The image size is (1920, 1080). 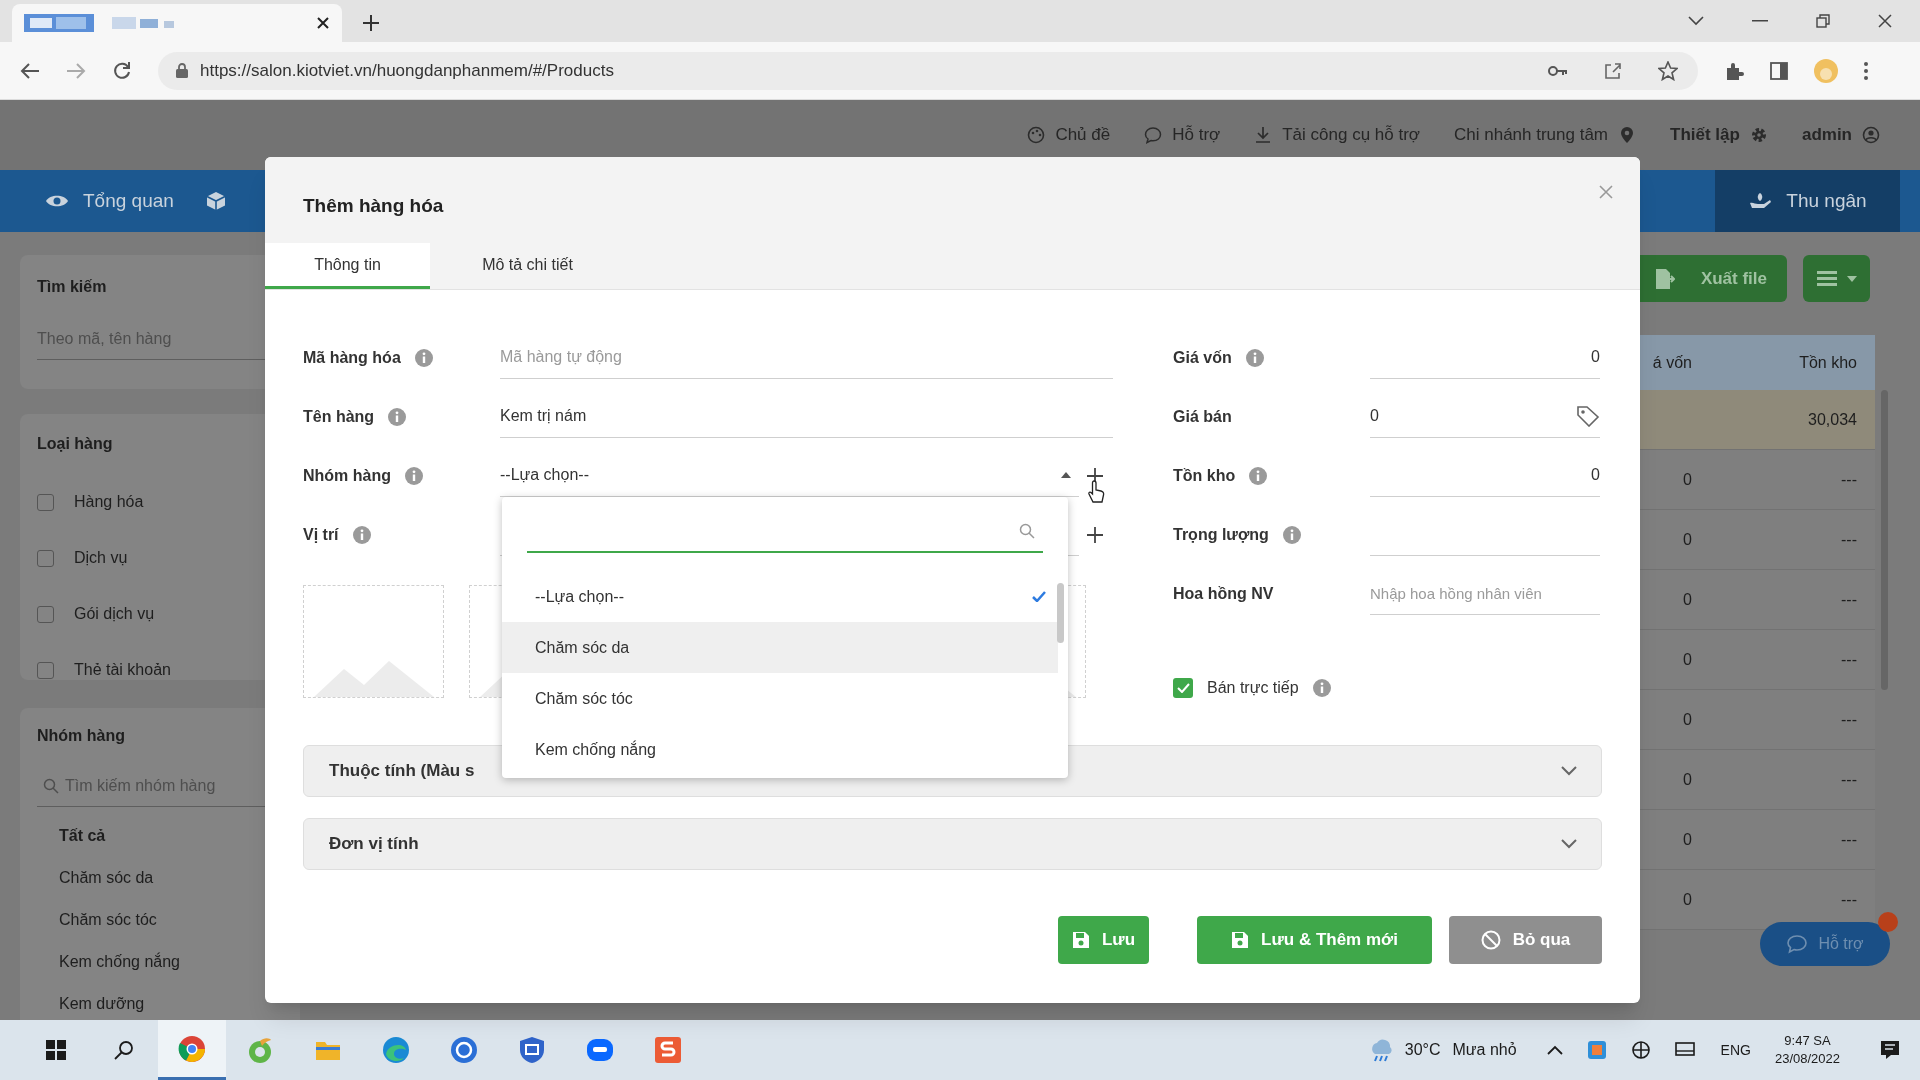 I want to click on select-field: --Lựa chọn--, so click(x=789, y=475).